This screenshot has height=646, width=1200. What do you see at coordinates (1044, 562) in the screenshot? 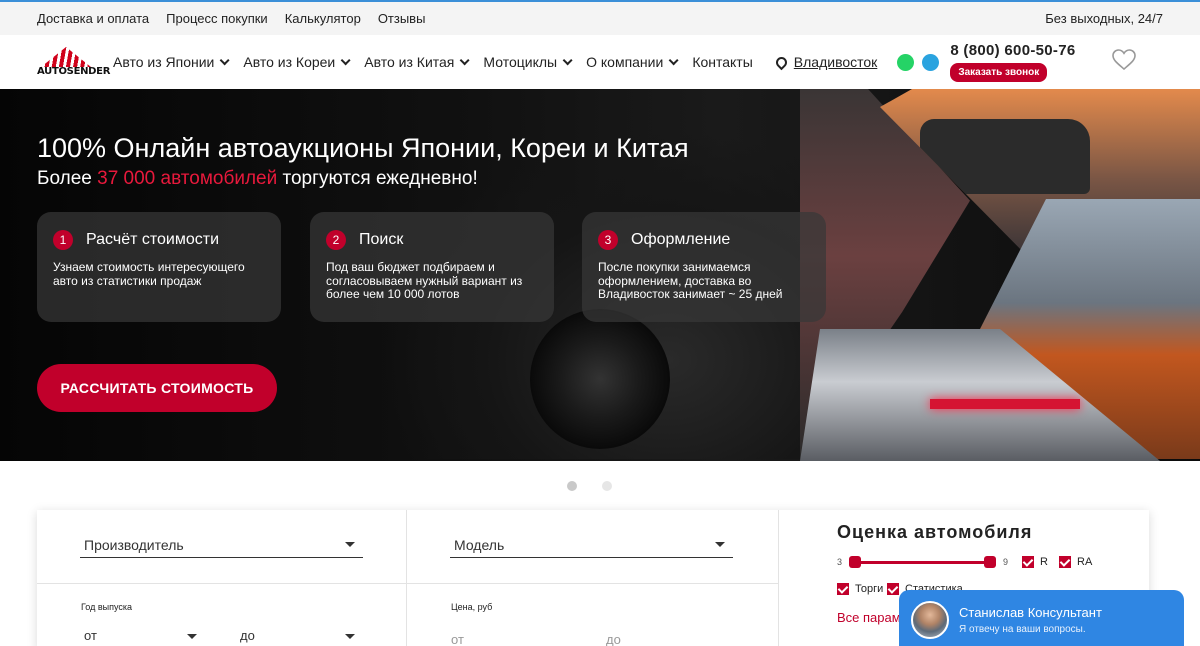
I see `checkbox-label: R` at bounding box center [1044, 562].